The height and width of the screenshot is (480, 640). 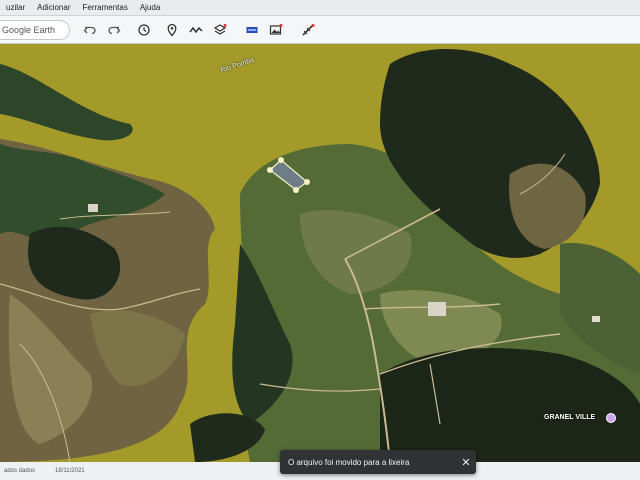 What do you see at coordinates (276, 30) in the screenshot?
I see `image-icon` at bounding box center [276, 30].